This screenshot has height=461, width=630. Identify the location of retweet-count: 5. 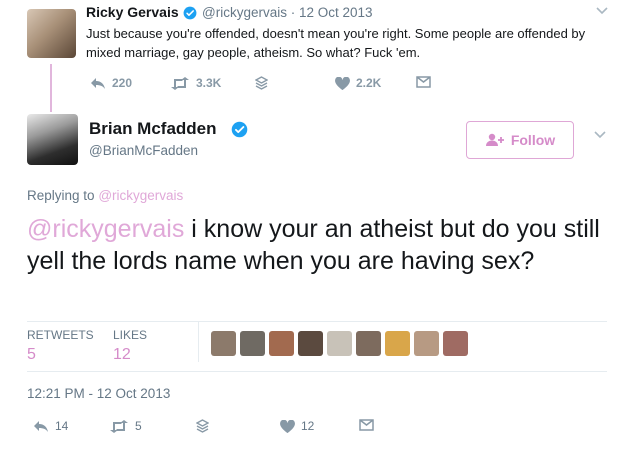
(138, 426).